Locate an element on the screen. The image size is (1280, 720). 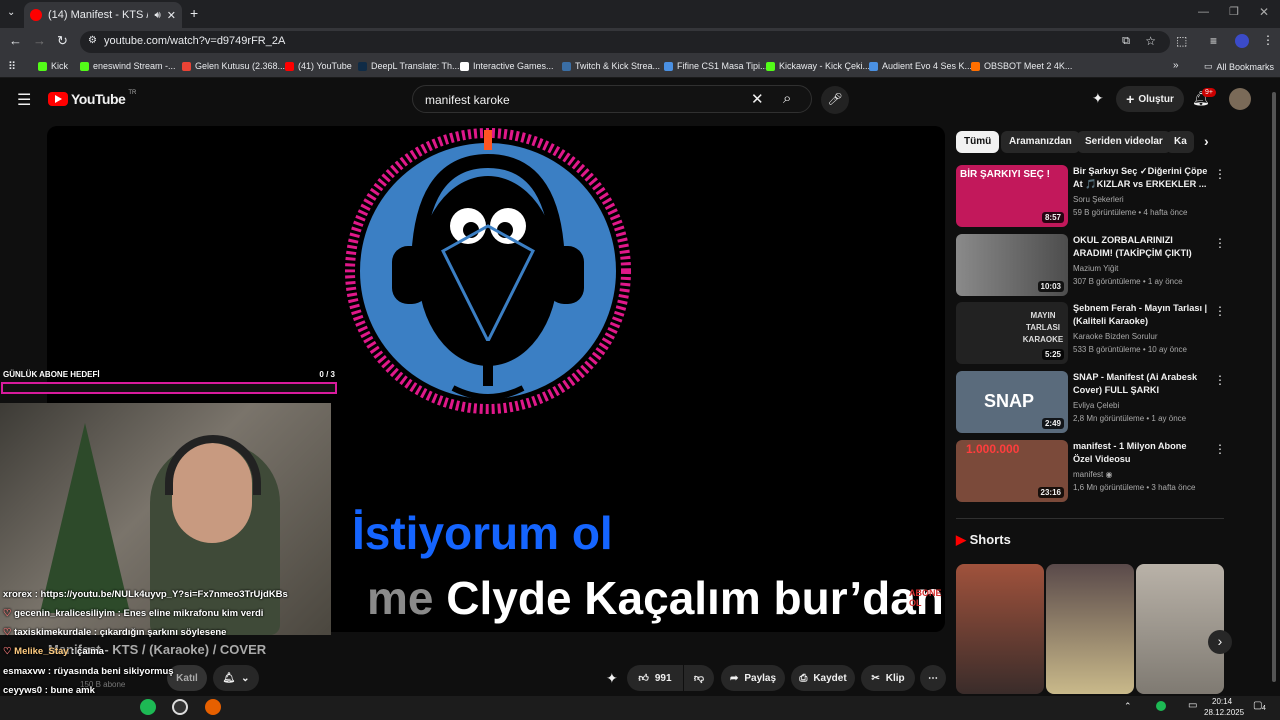
tray-spotify-icon is located at coordinates (1161, 706).